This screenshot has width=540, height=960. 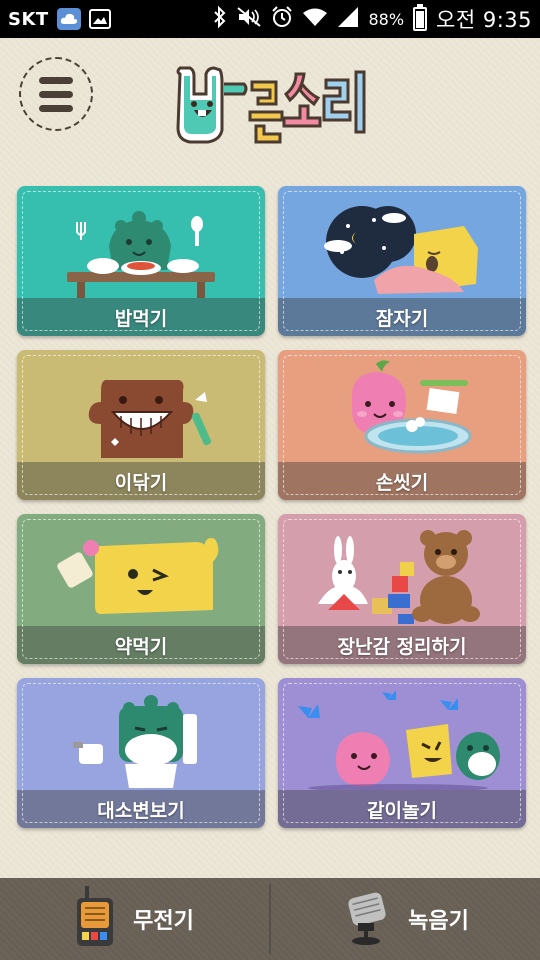 I want to click on battery-percent: 88%, so click(x=386, y=19).